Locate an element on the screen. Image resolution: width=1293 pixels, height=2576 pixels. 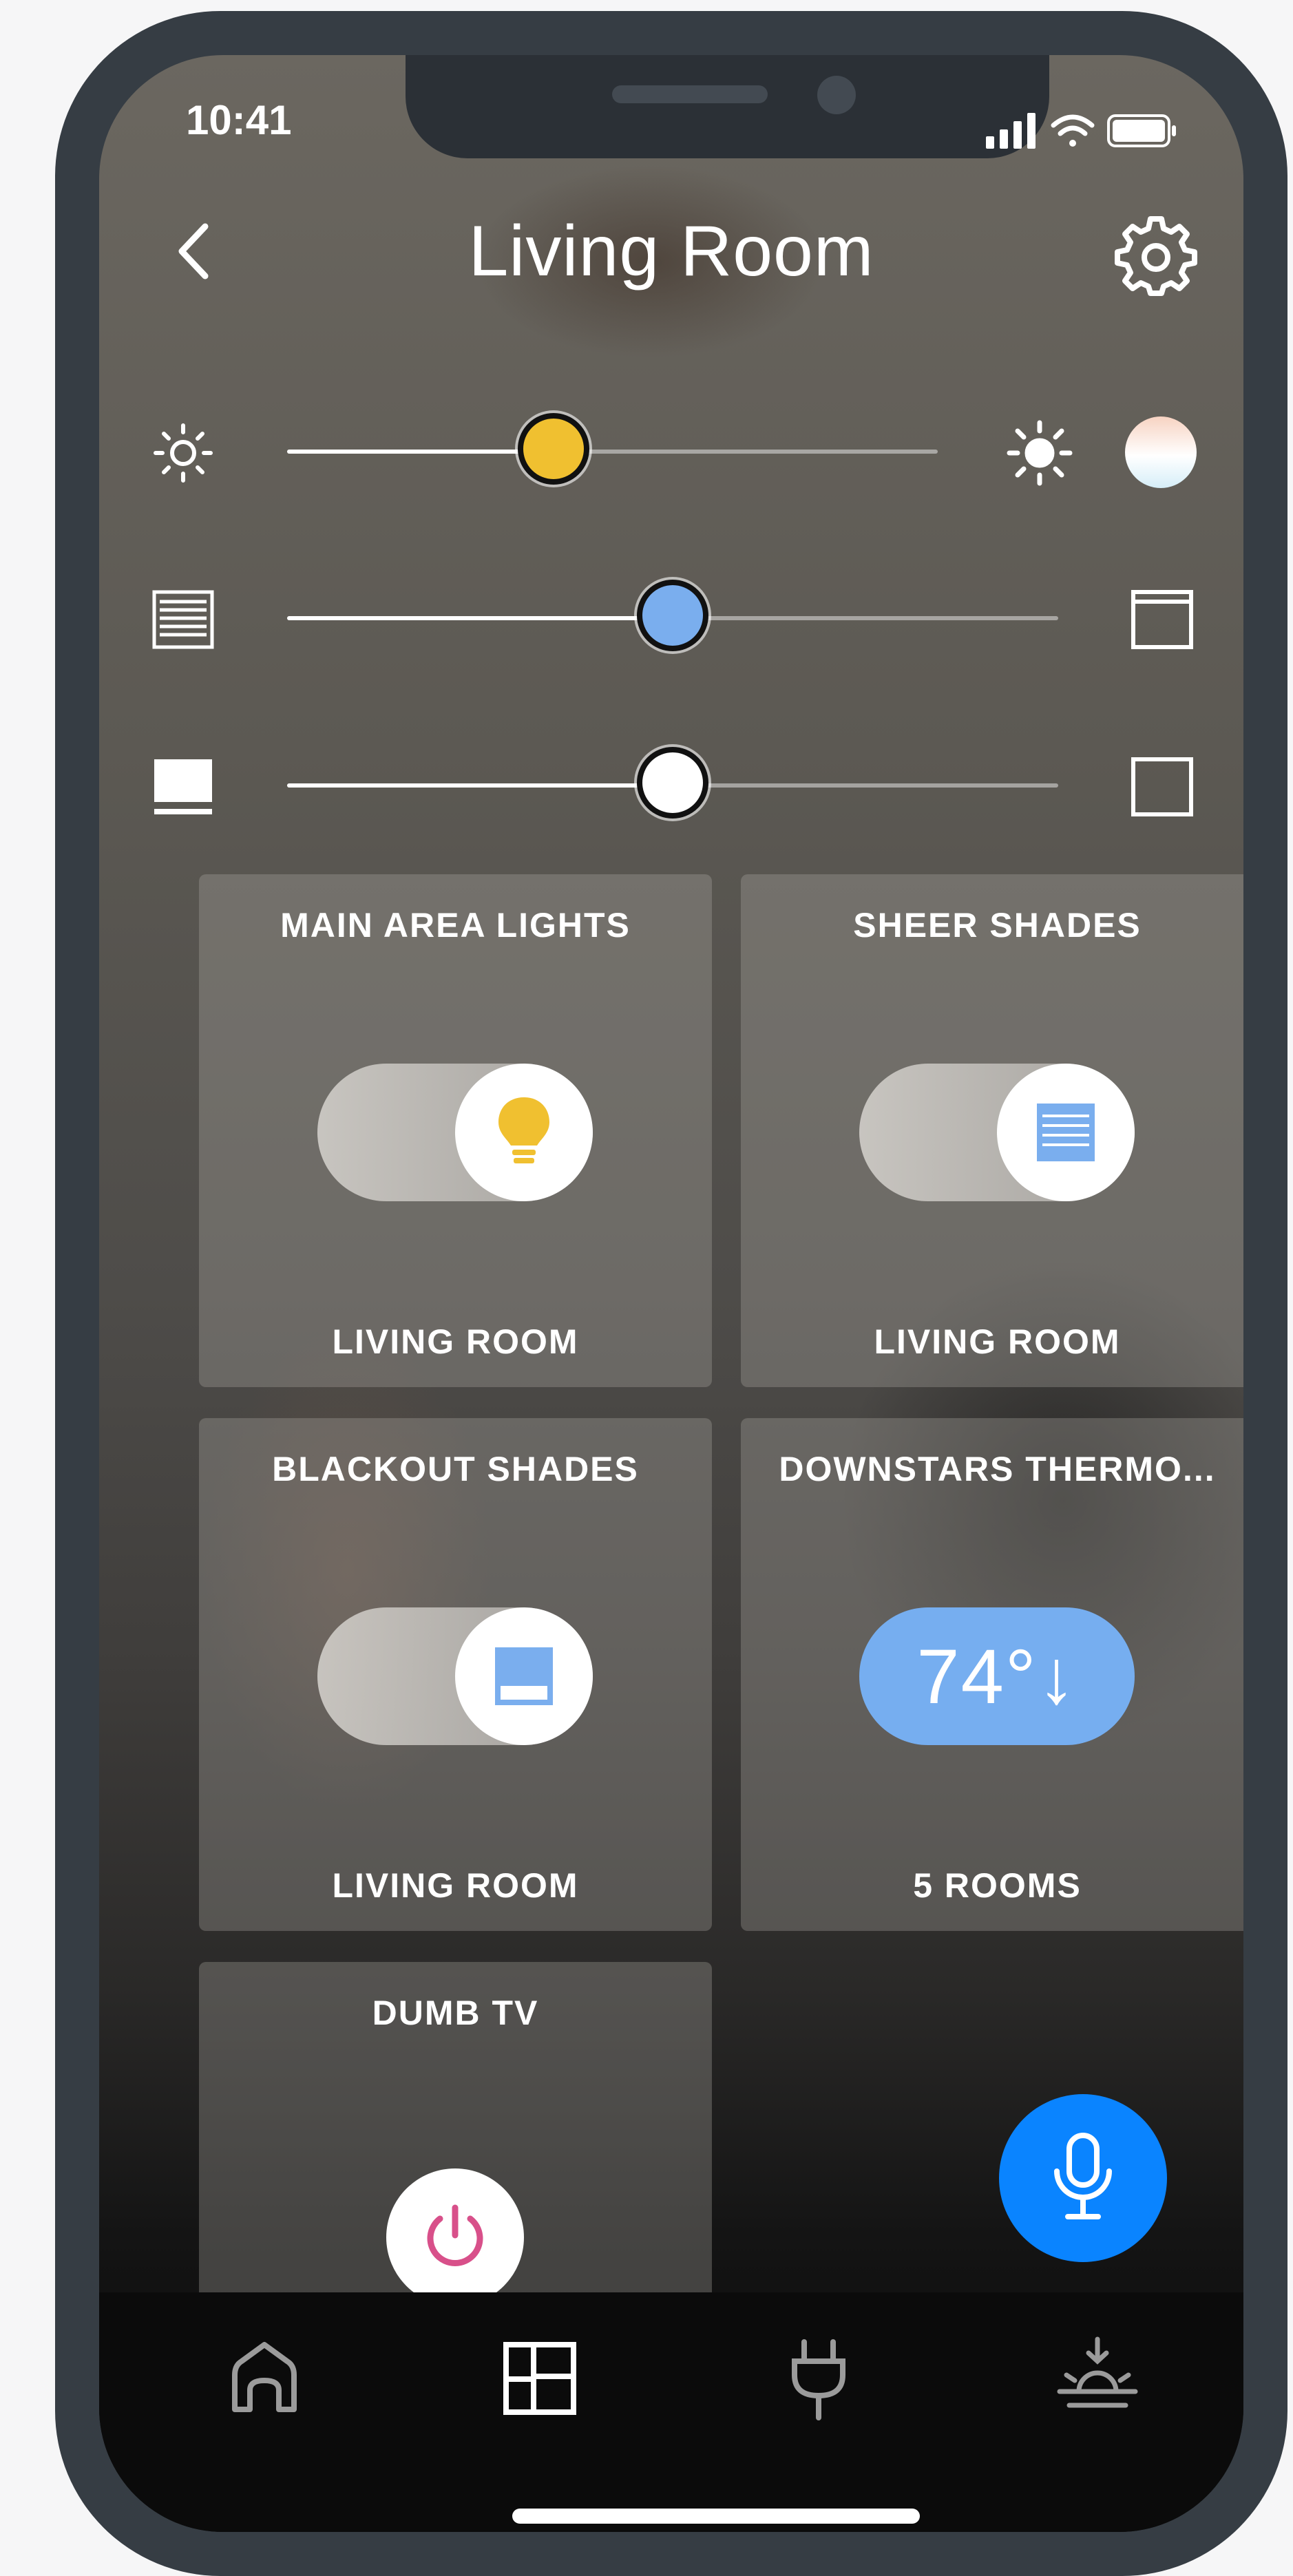
back-button is located at coordinates (195, 252).